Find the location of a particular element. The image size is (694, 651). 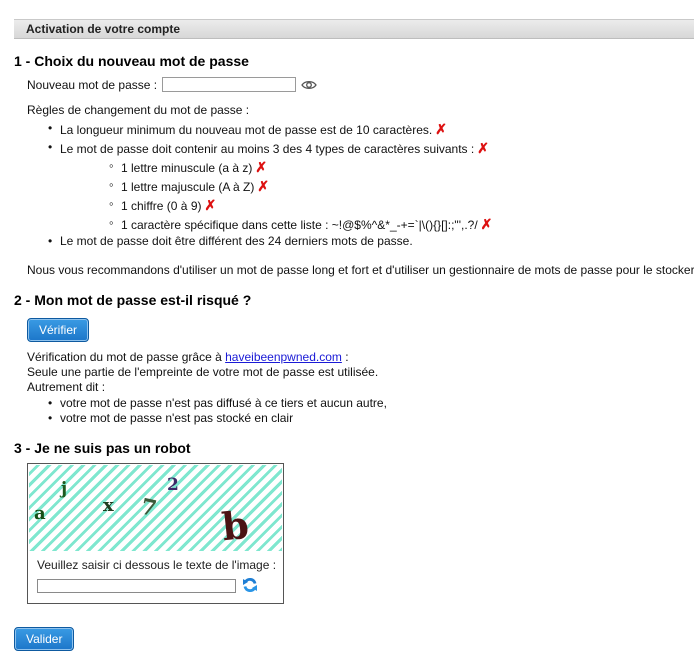

captcha-char: 7 is located at coordinates (148, 508).